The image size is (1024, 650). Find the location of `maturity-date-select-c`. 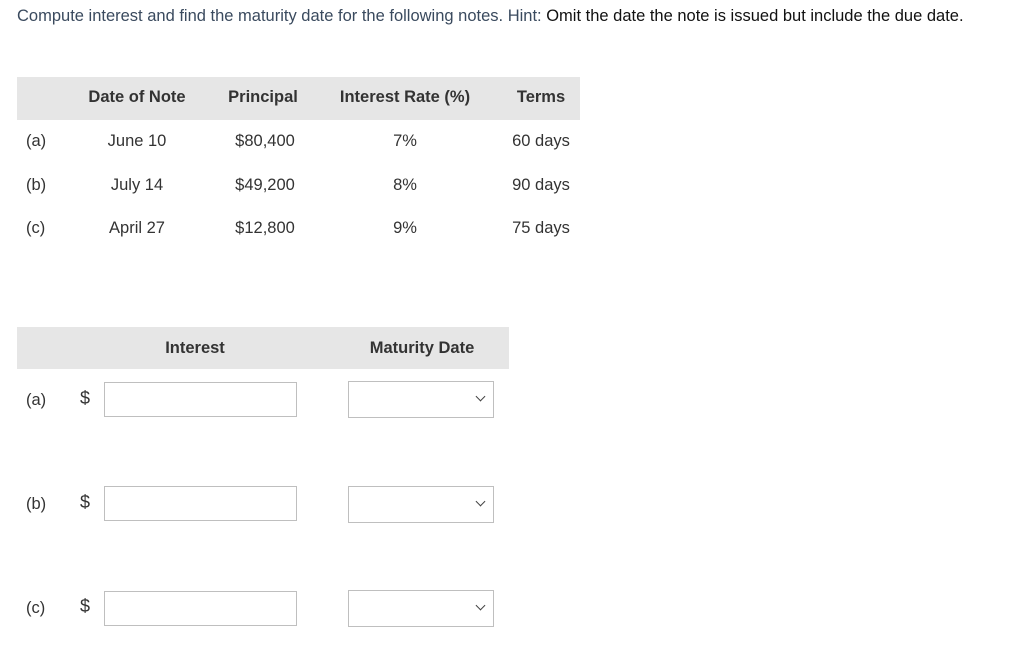

maturity-date-select-c is located at coordinates (421, 608).